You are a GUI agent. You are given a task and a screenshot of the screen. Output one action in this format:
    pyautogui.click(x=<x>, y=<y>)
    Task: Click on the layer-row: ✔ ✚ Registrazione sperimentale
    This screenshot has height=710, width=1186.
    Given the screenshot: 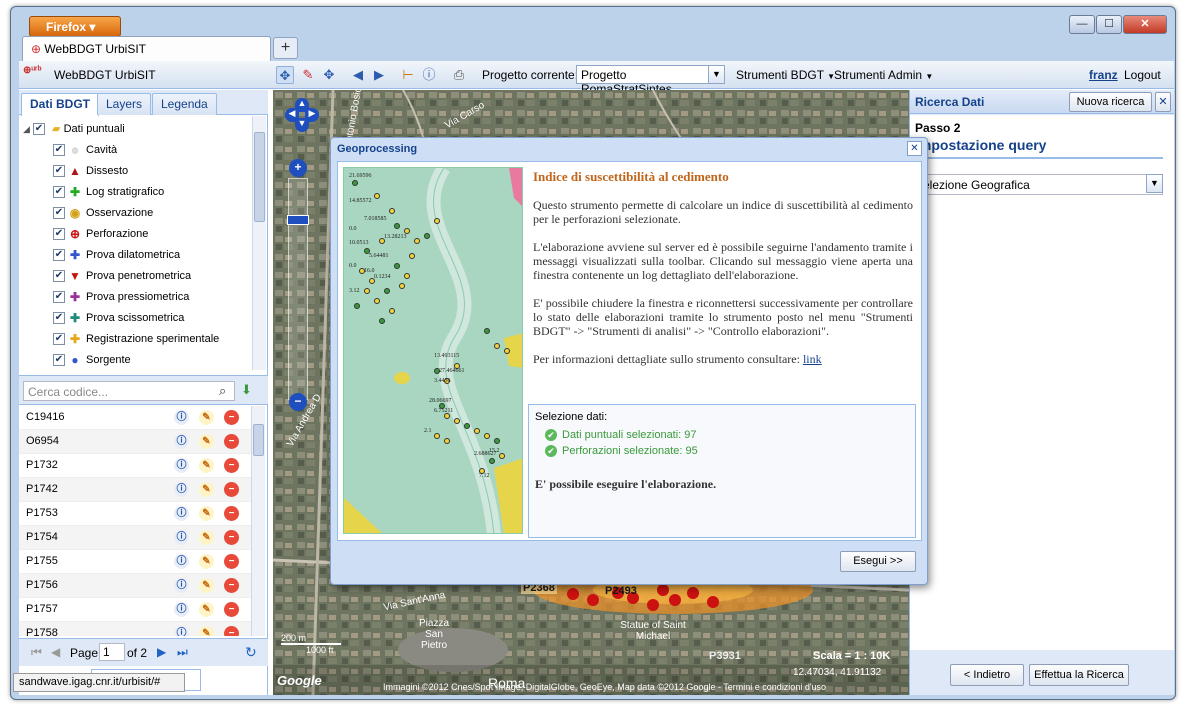 What is the action you would take?
    pyautogui.click(x=136, y=340)
    